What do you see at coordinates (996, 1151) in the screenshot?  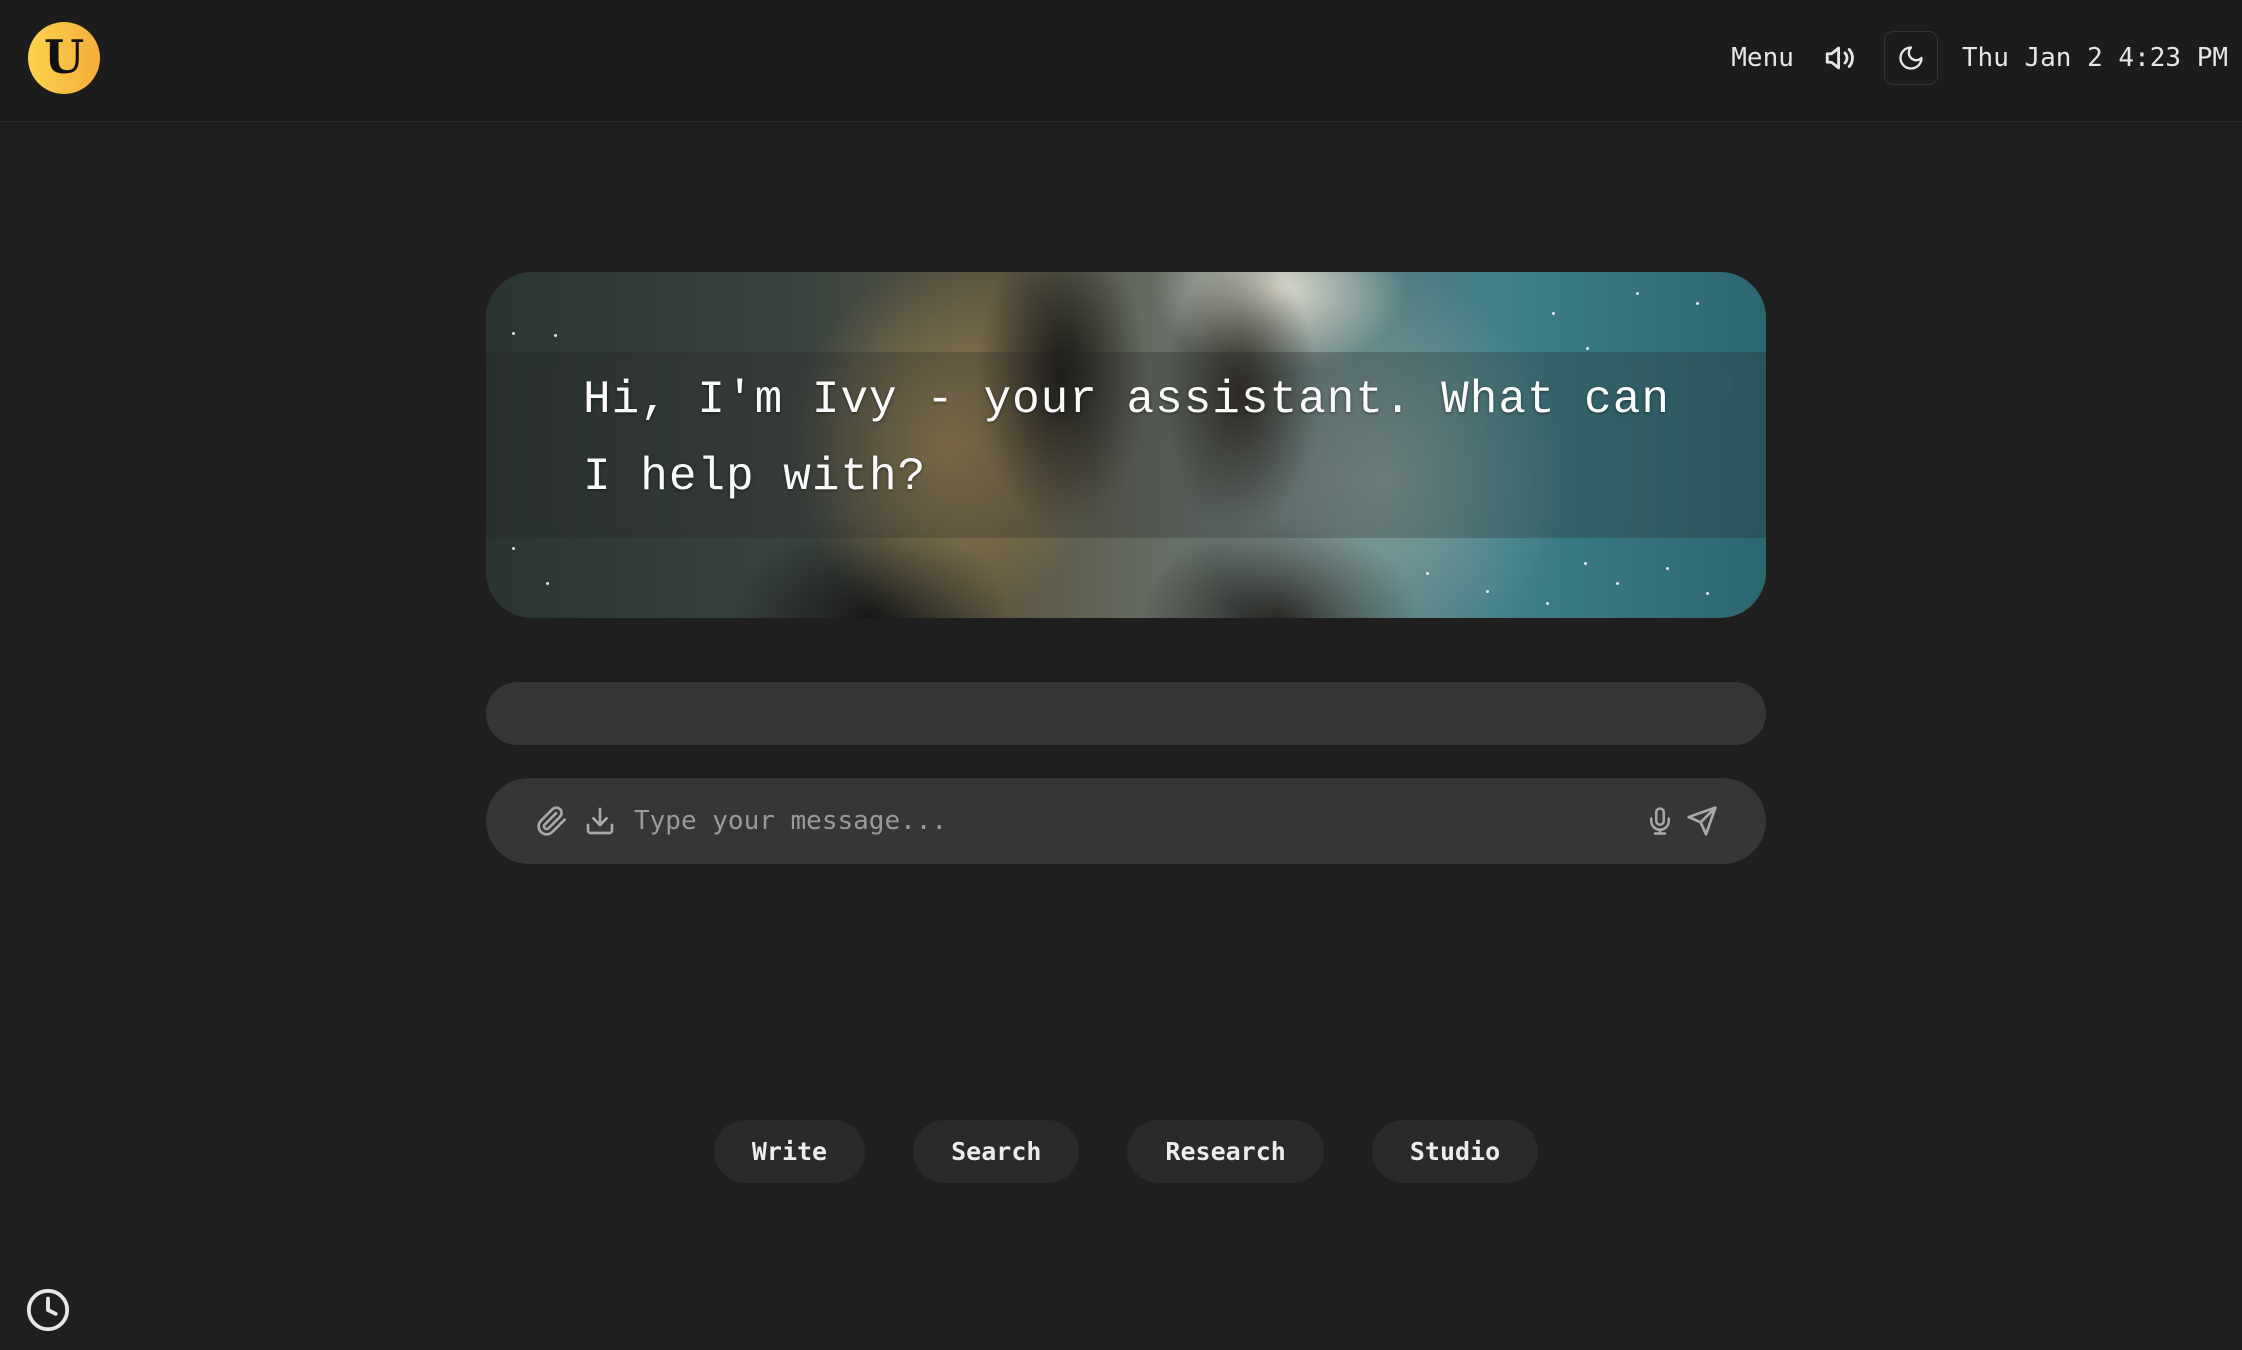 I see `suggestion-search: Search` at bounding box center [996, 1151].